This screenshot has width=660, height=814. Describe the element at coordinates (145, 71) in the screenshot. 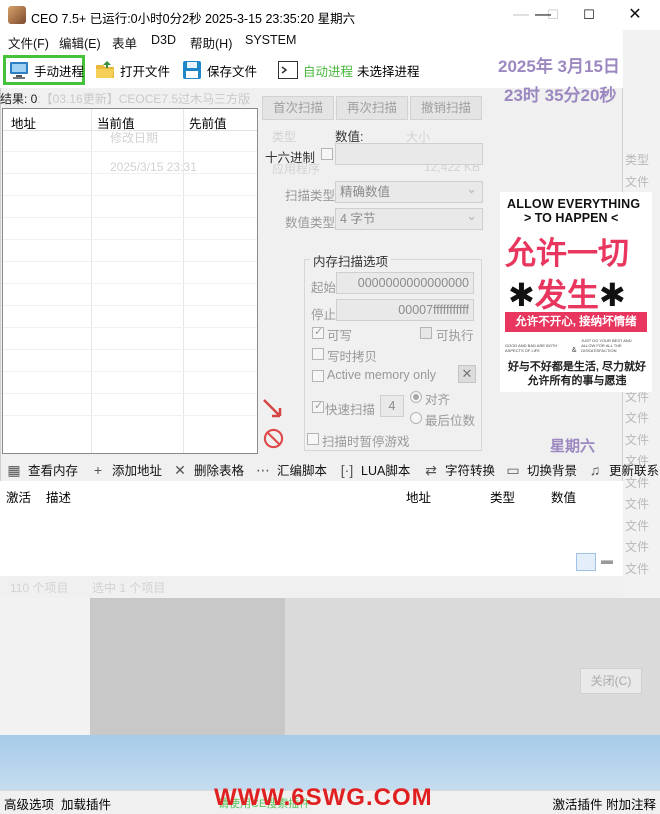

I see `open-file-label: 打开文件` at that location.